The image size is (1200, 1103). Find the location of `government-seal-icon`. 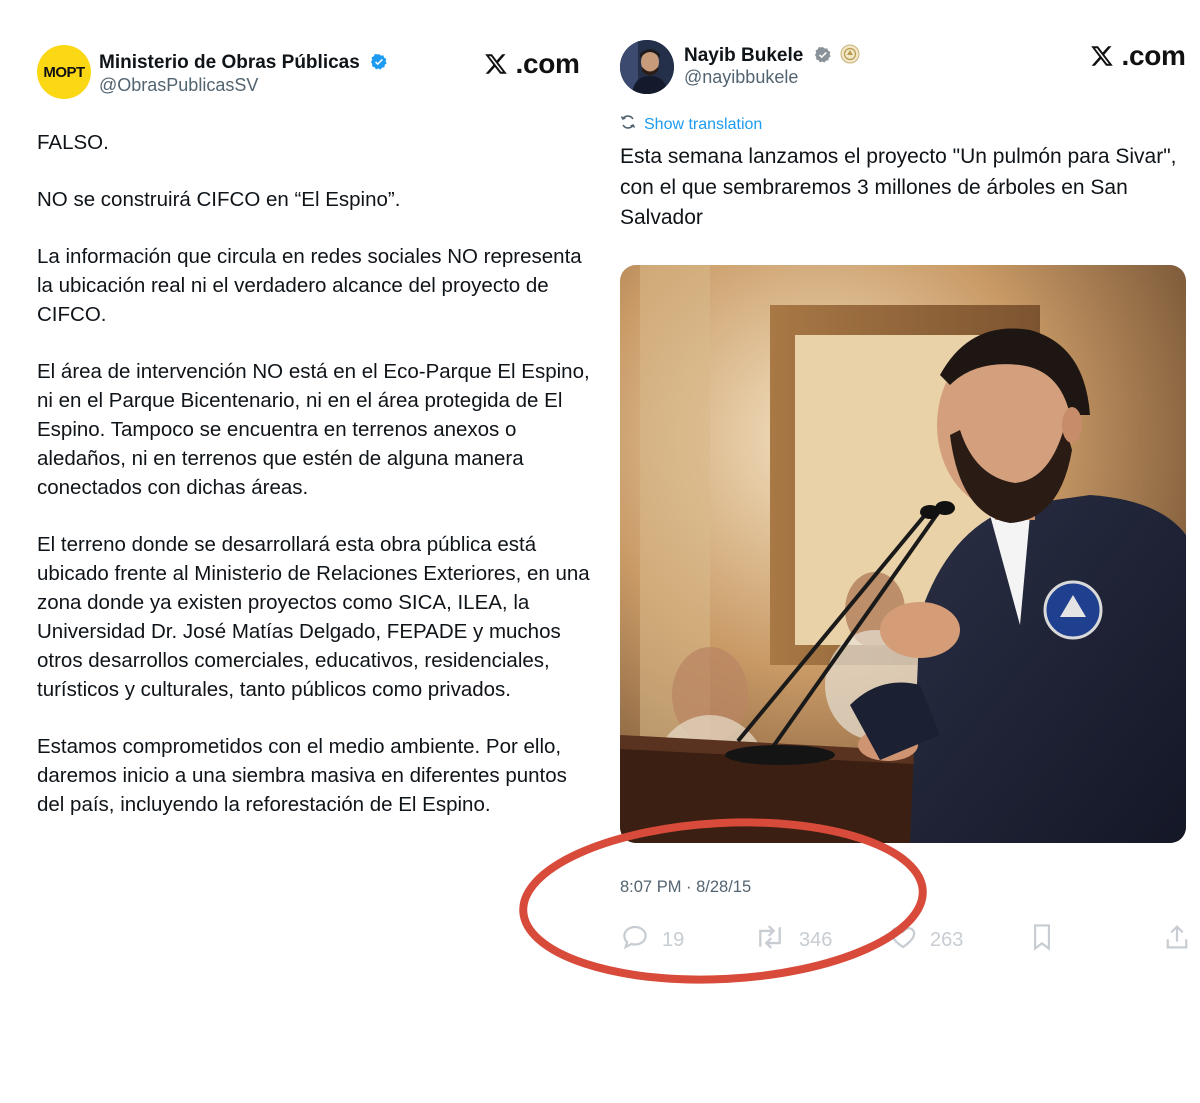

government-seal-icon is located at coordinates (850, 57).